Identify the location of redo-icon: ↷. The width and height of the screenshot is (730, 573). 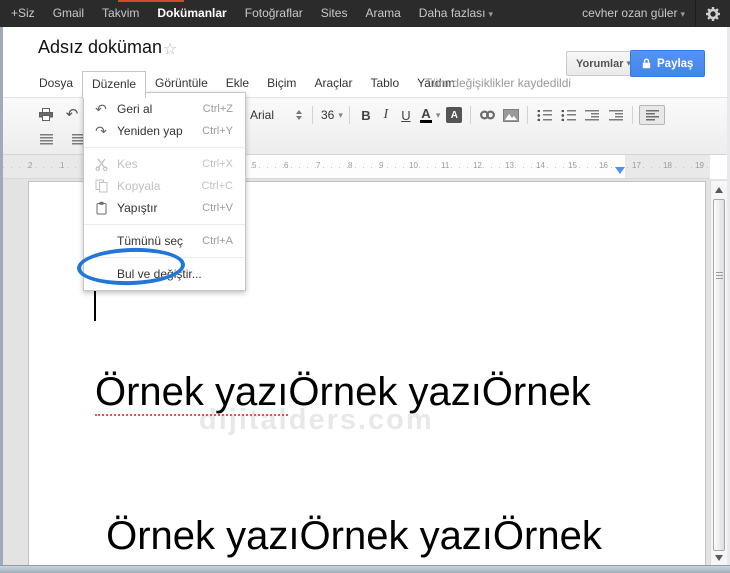
(101, 130).